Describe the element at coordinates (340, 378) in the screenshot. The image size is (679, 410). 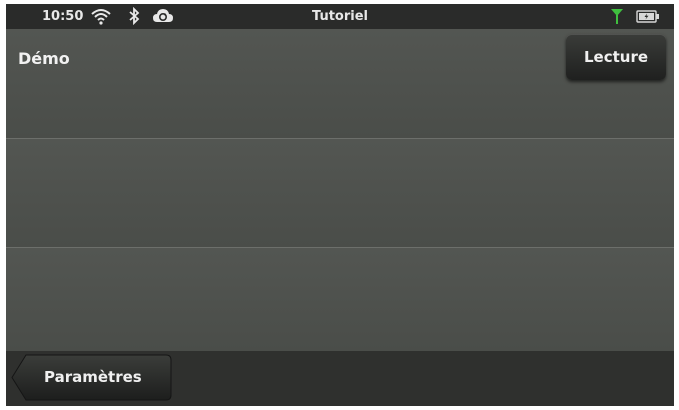
I see `bottom-bar: Paramètres` at that location.